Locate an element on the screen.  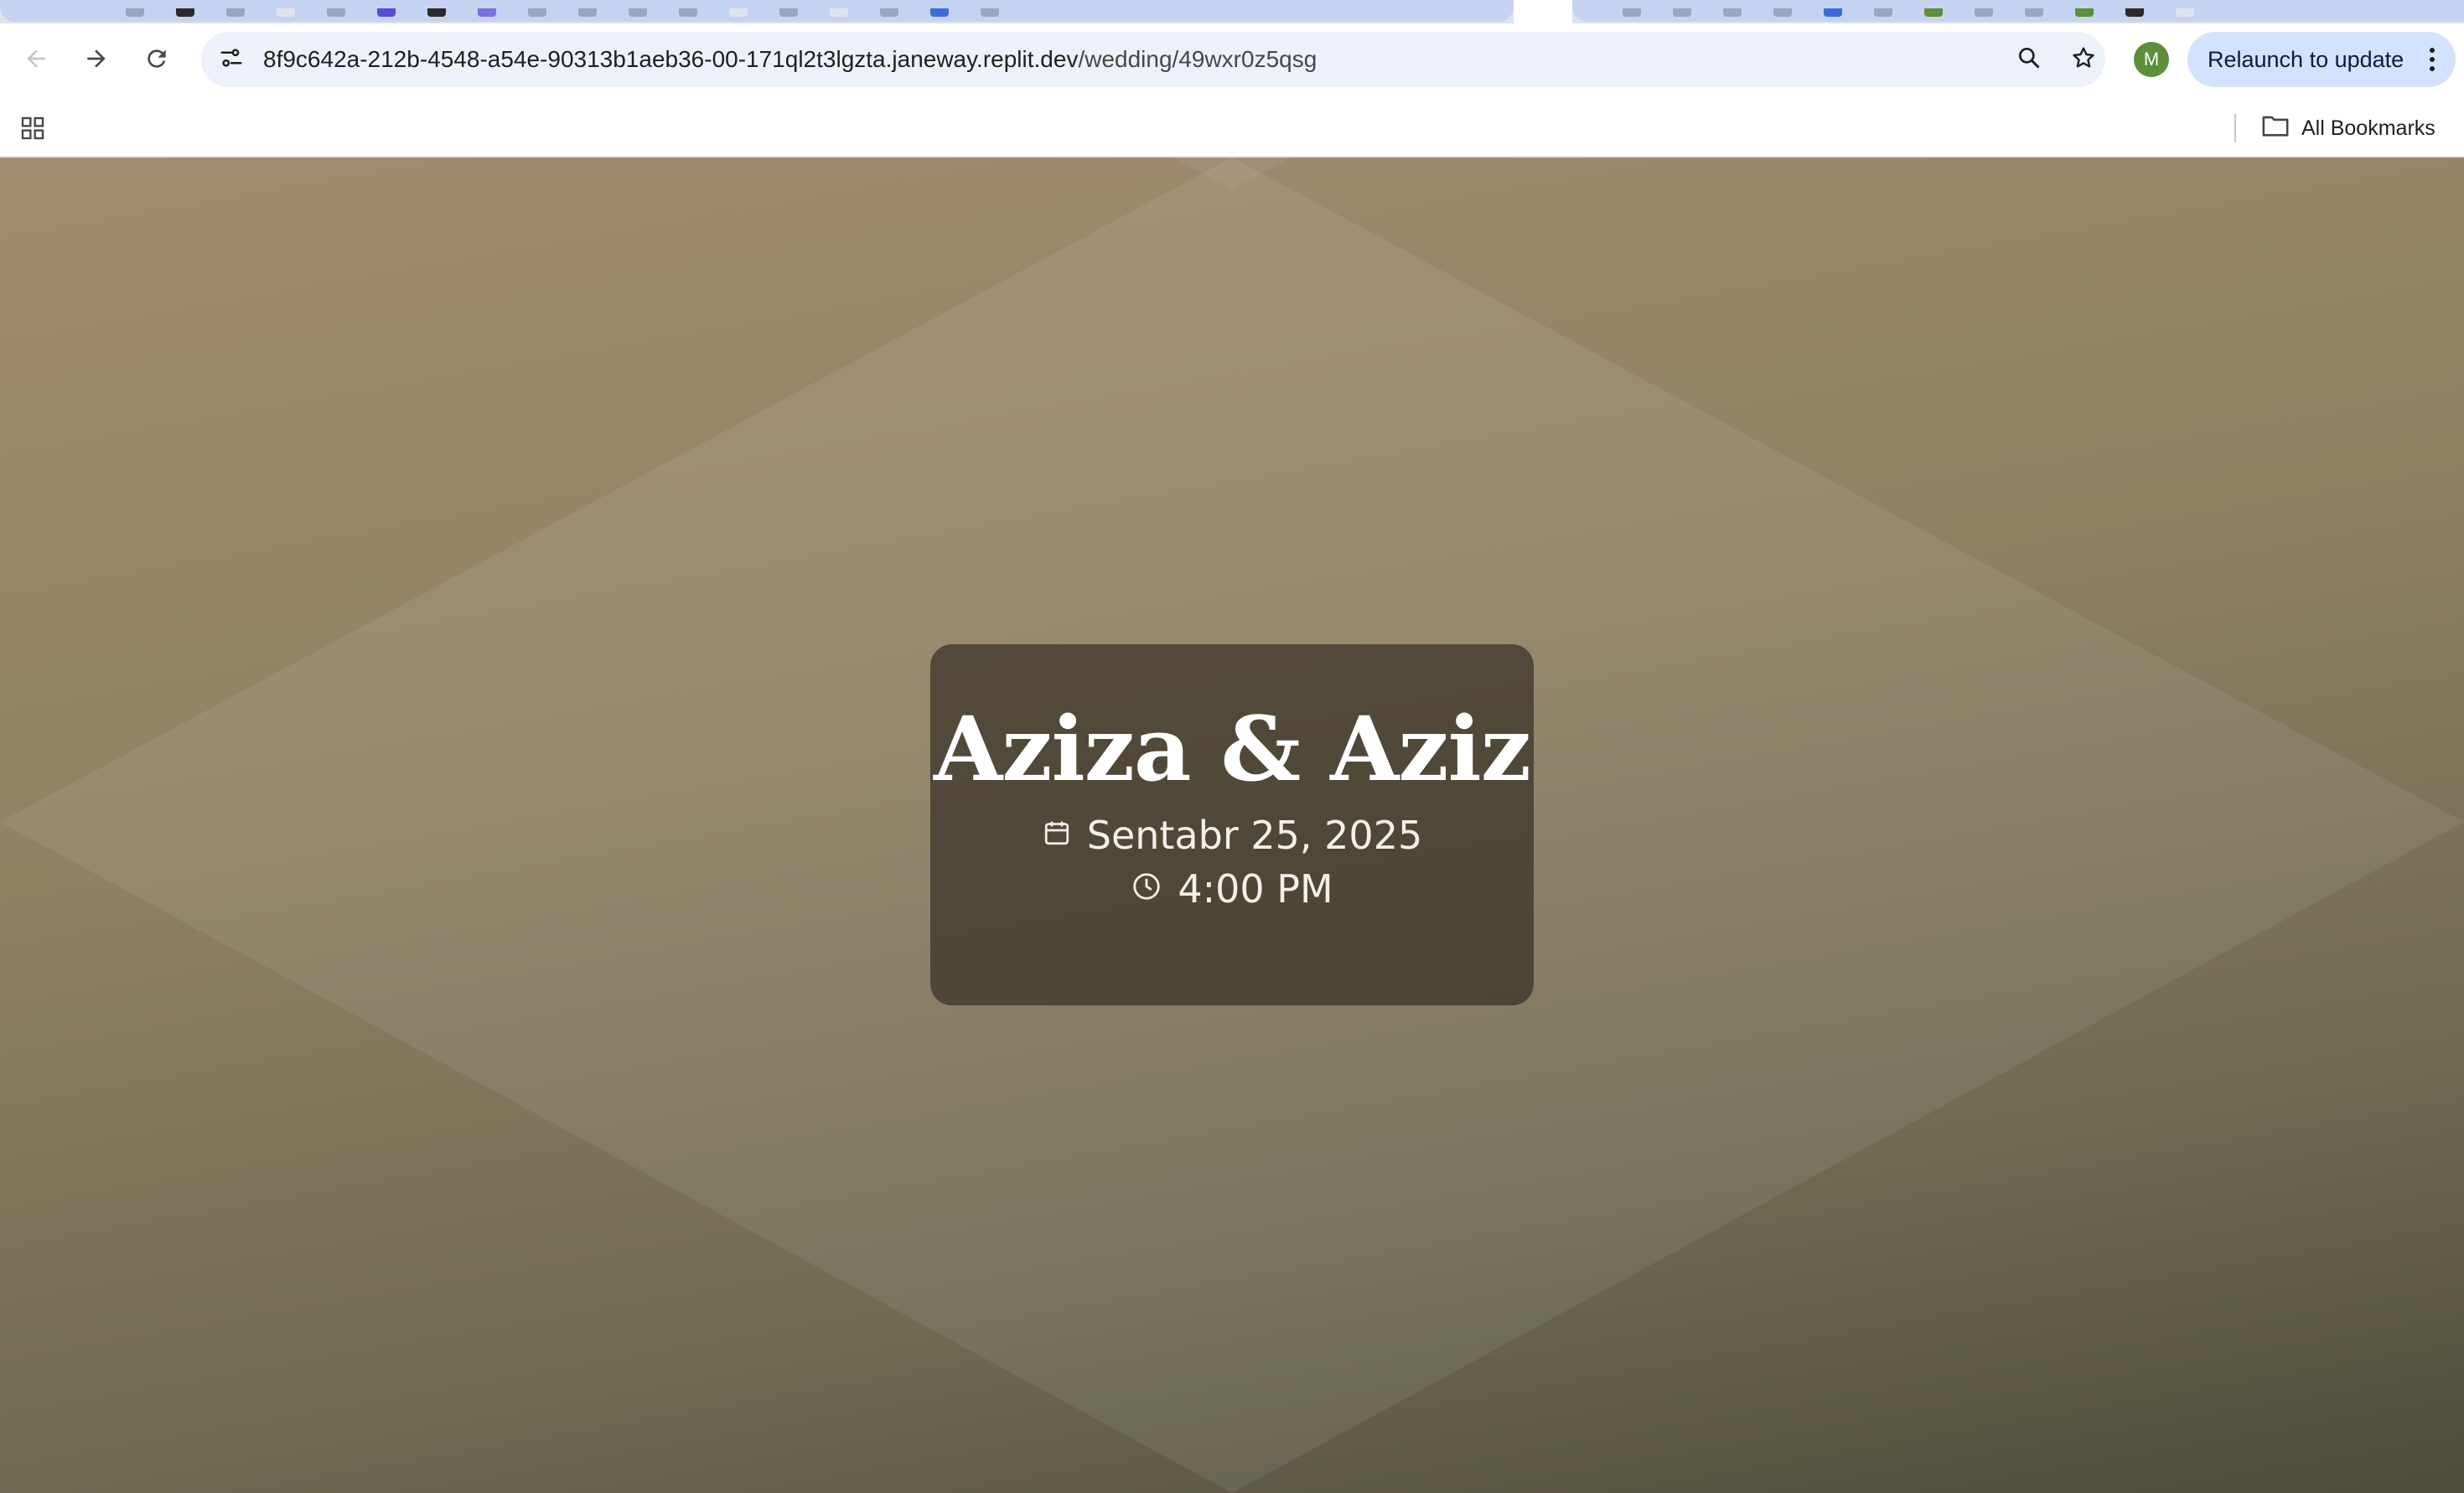
active-tab is located at coordinates (1543, 11).